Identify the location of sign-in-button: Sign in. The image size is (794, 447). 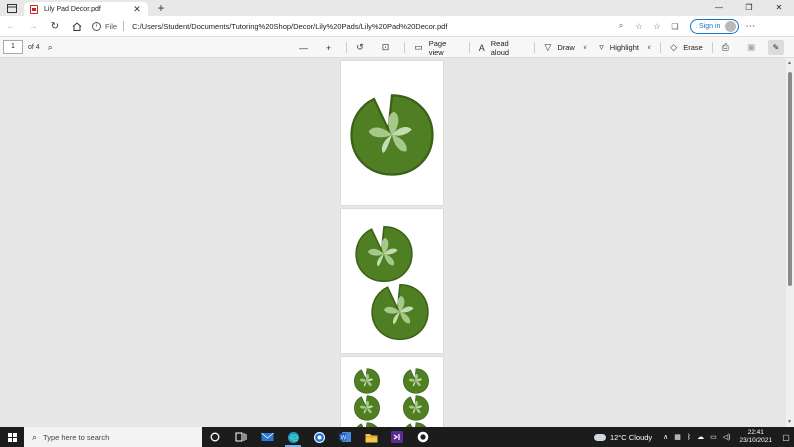
(715, 26).